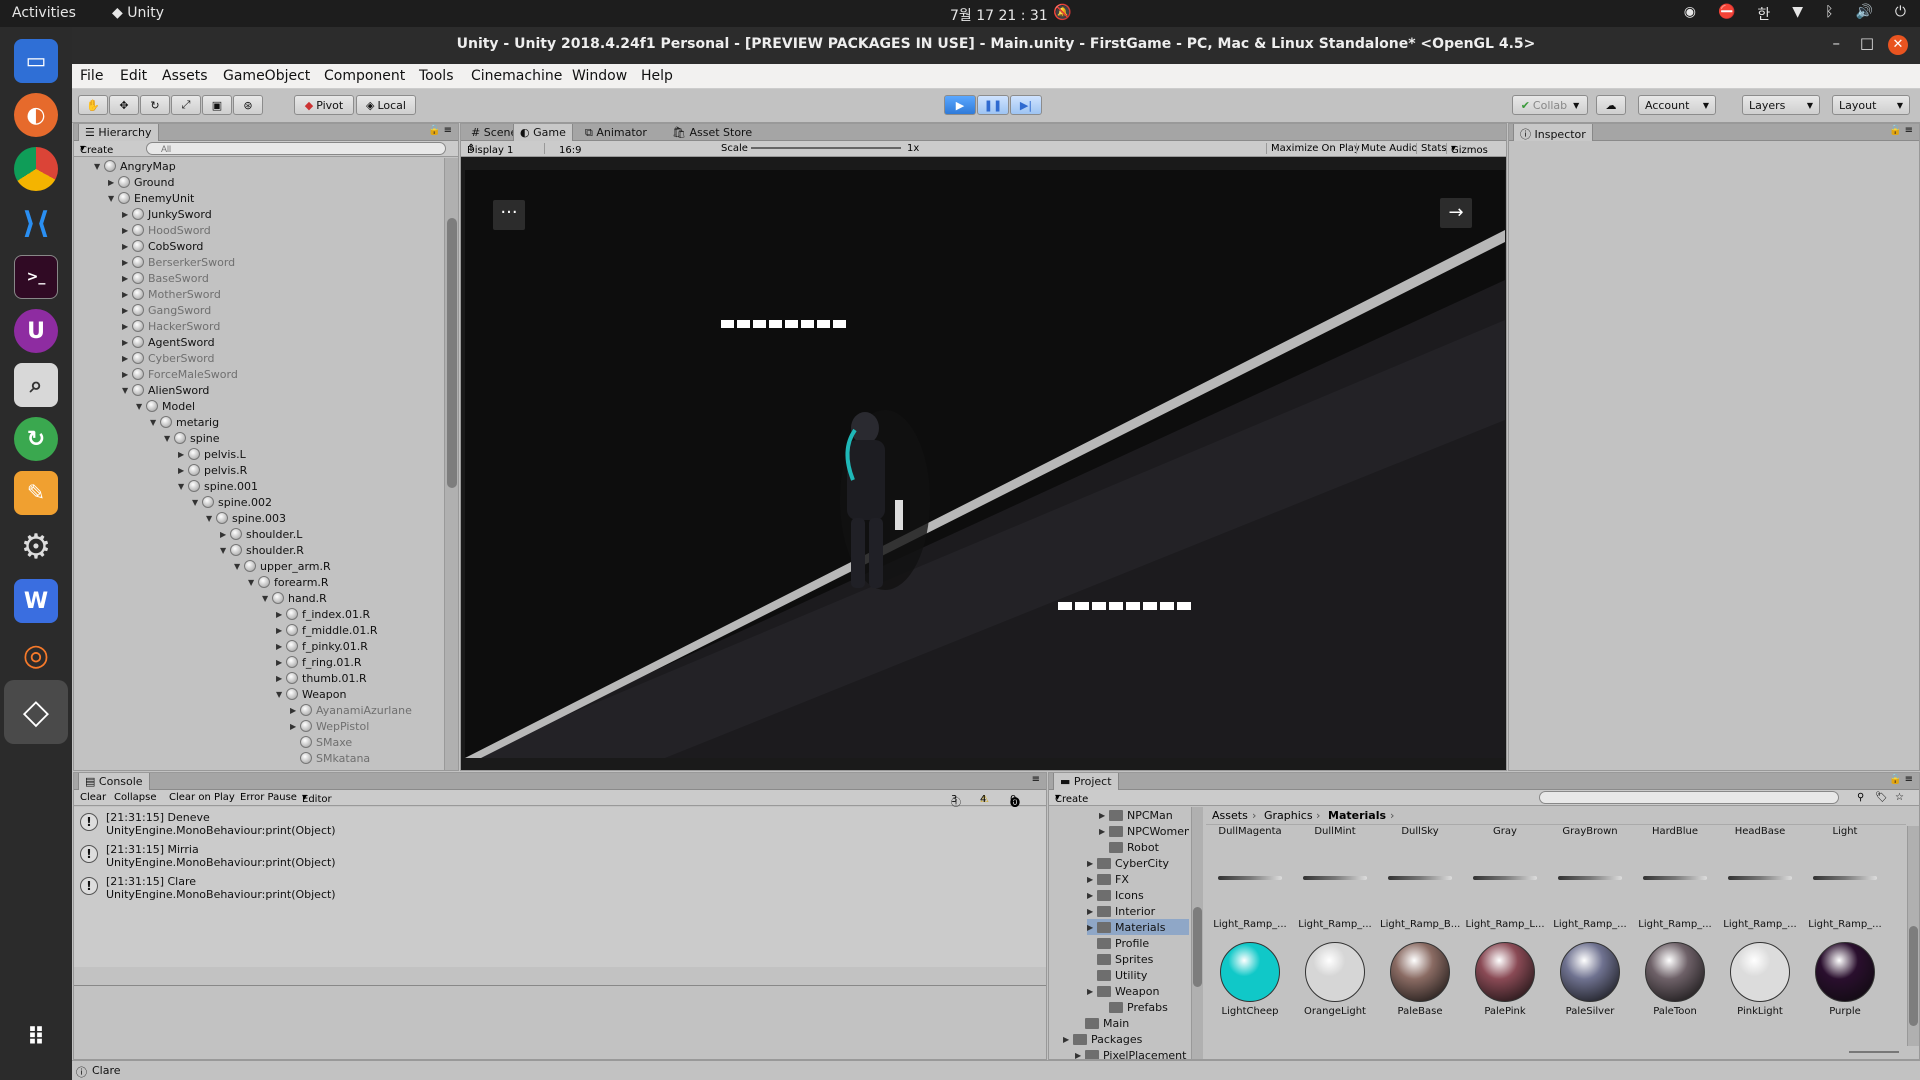  What do you see at coordinates (1420, 831) in the screenshot?
I see `material-asset-label: DullSky` at bounding box center [1420, 831].